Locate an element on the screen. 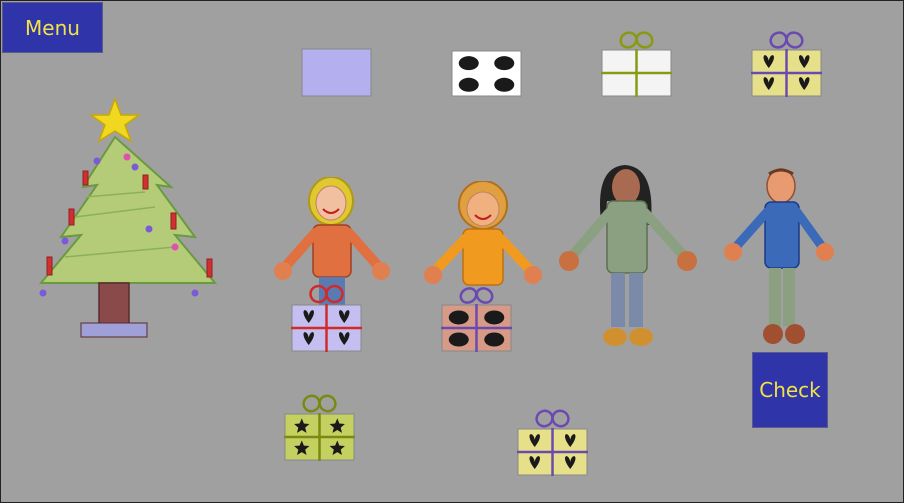  christmas-tree-icon is located at coordinates (128, 217).